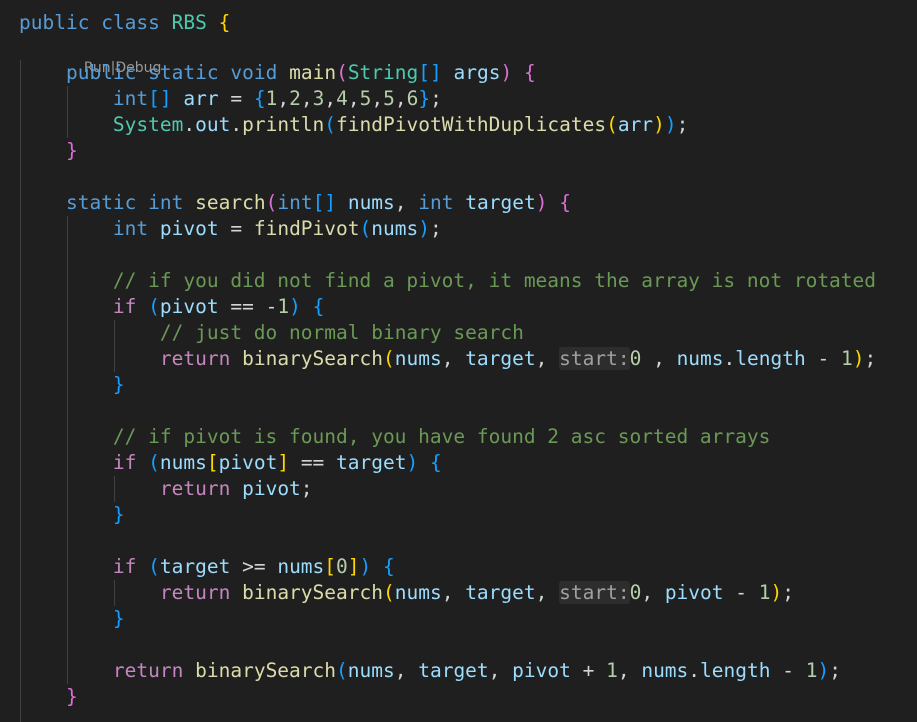 This screenshot has height=722, width=917. Describe the element at coordinates (183, 72) in the screenshot. I see `code-token: static` at that location.